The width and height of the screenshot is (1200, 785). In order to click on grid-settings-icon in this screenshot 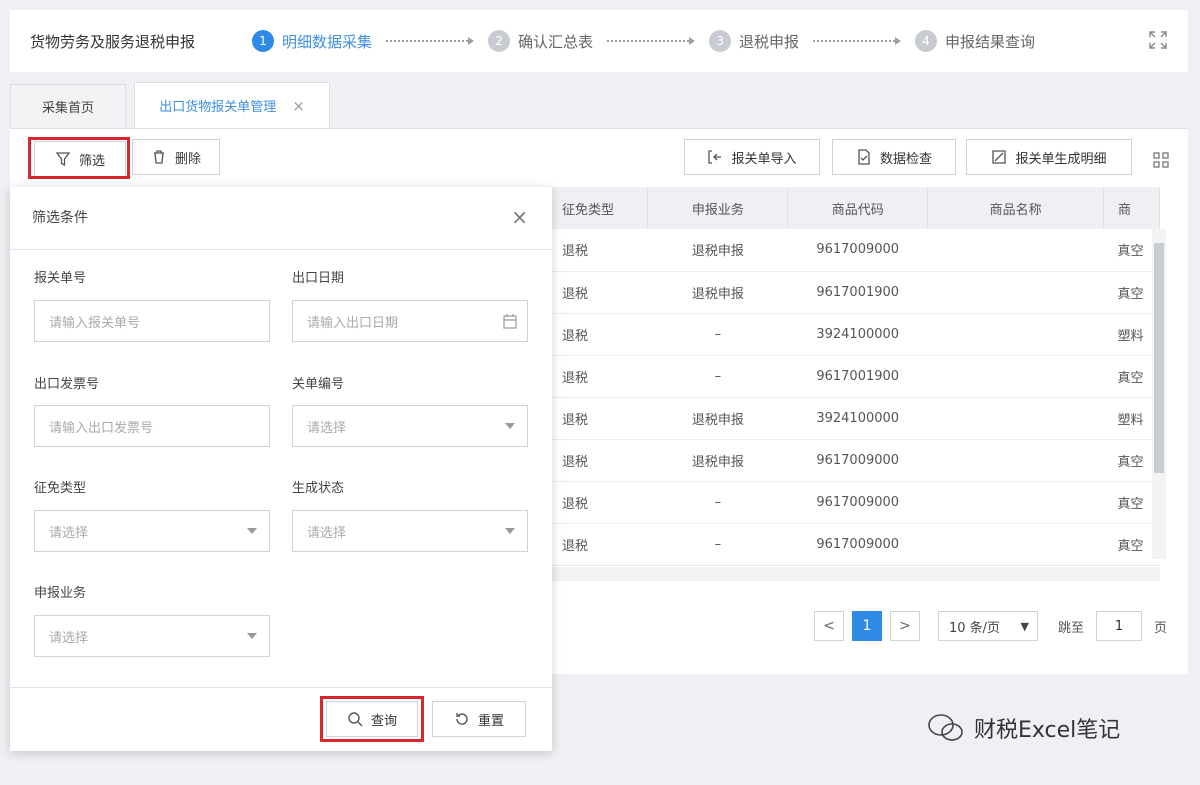, I will do `click(1161, 160)`.